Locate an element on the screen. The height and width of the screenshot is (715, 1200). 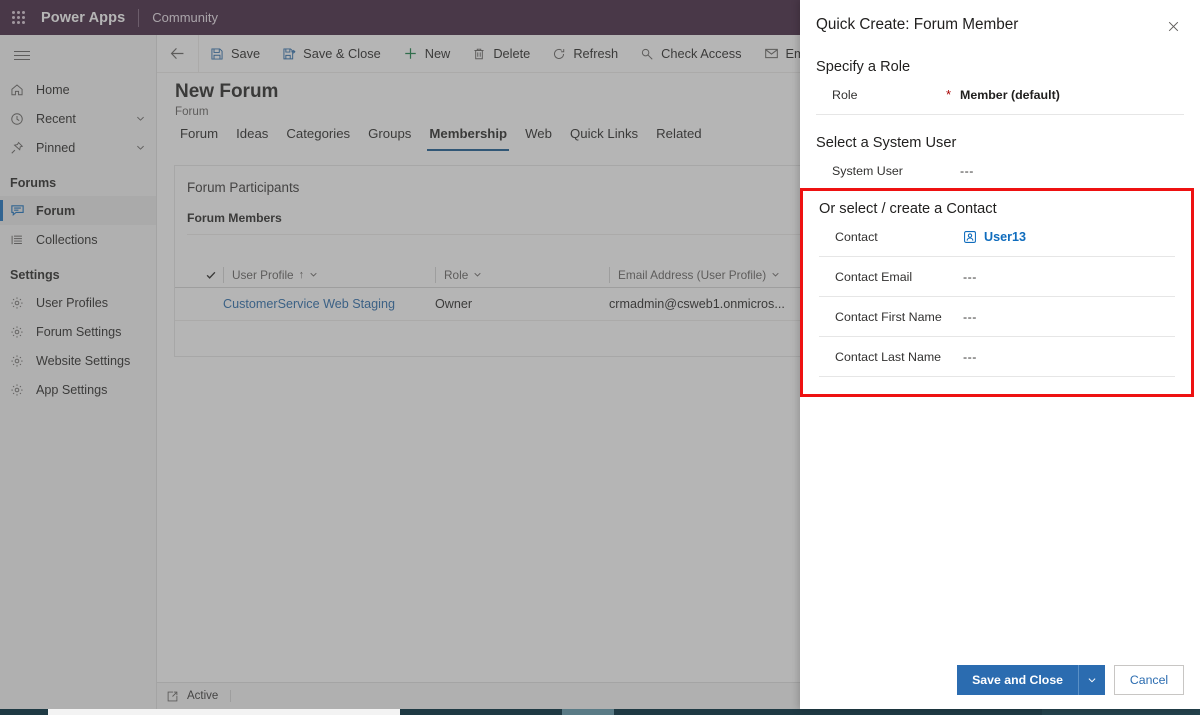
save-and-close-label: Save and Close is located at coordinates (1017, 680).